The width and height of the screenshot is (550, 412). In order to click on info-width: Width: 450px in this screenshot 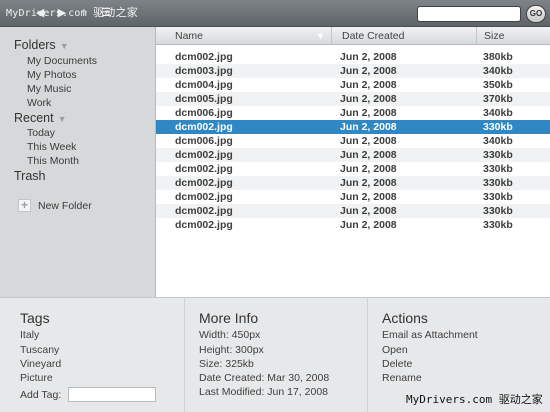, I will do `click(230, 335)`.